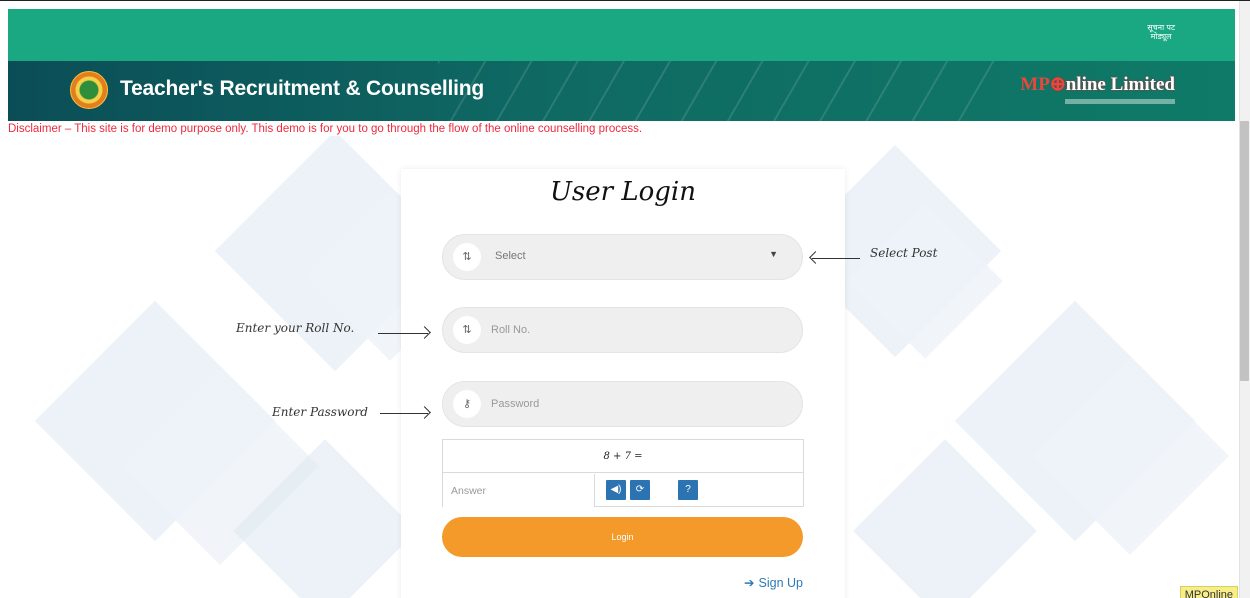 The width and height of the screenshot is (1250, 598). I want to click on header-watermark, so click(718, 91).